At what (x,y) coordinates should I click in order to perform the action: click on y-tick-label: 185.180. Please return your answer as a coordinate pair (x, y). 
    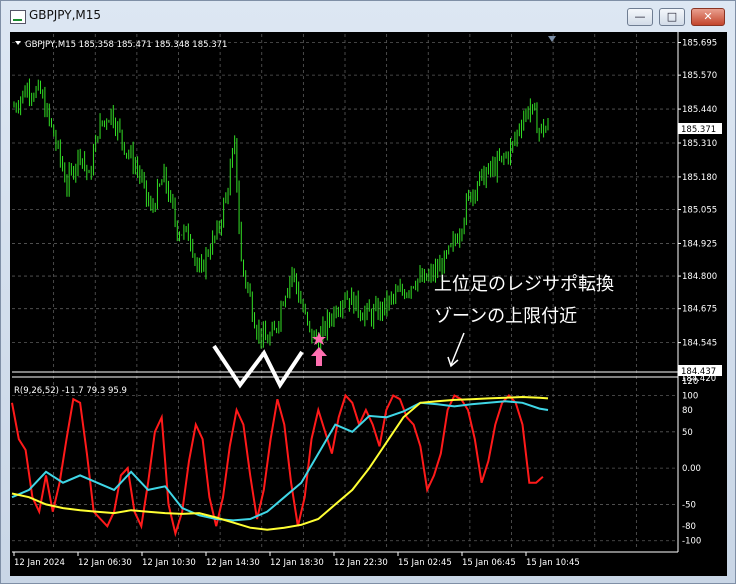
    Looking at the image, I should click on (699, 178).